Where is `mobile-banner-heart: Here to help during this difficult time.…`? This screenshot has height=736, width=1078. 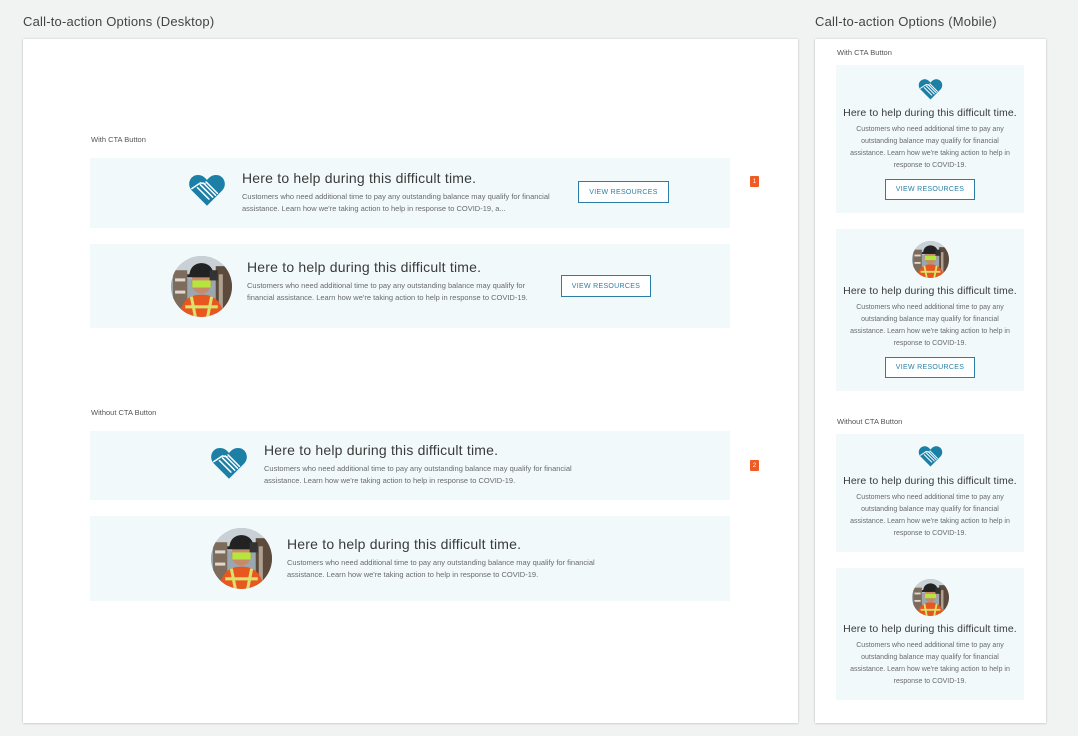
mobile-banner-heart: Here to help during this difficult time.… is located at coordinates (930, 493).